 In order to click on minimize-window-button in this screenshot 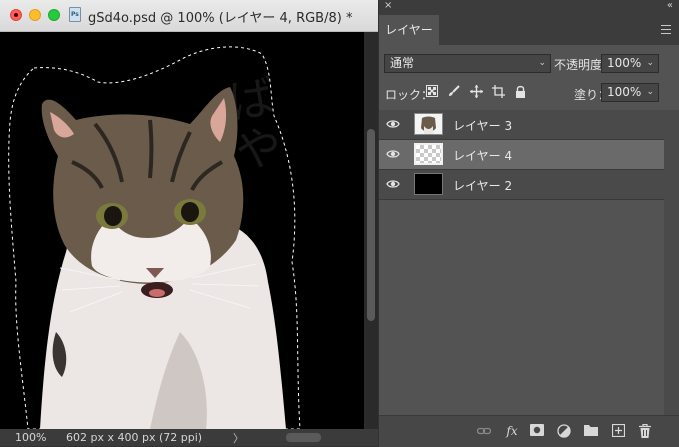, I will do `click(35, 15)`.